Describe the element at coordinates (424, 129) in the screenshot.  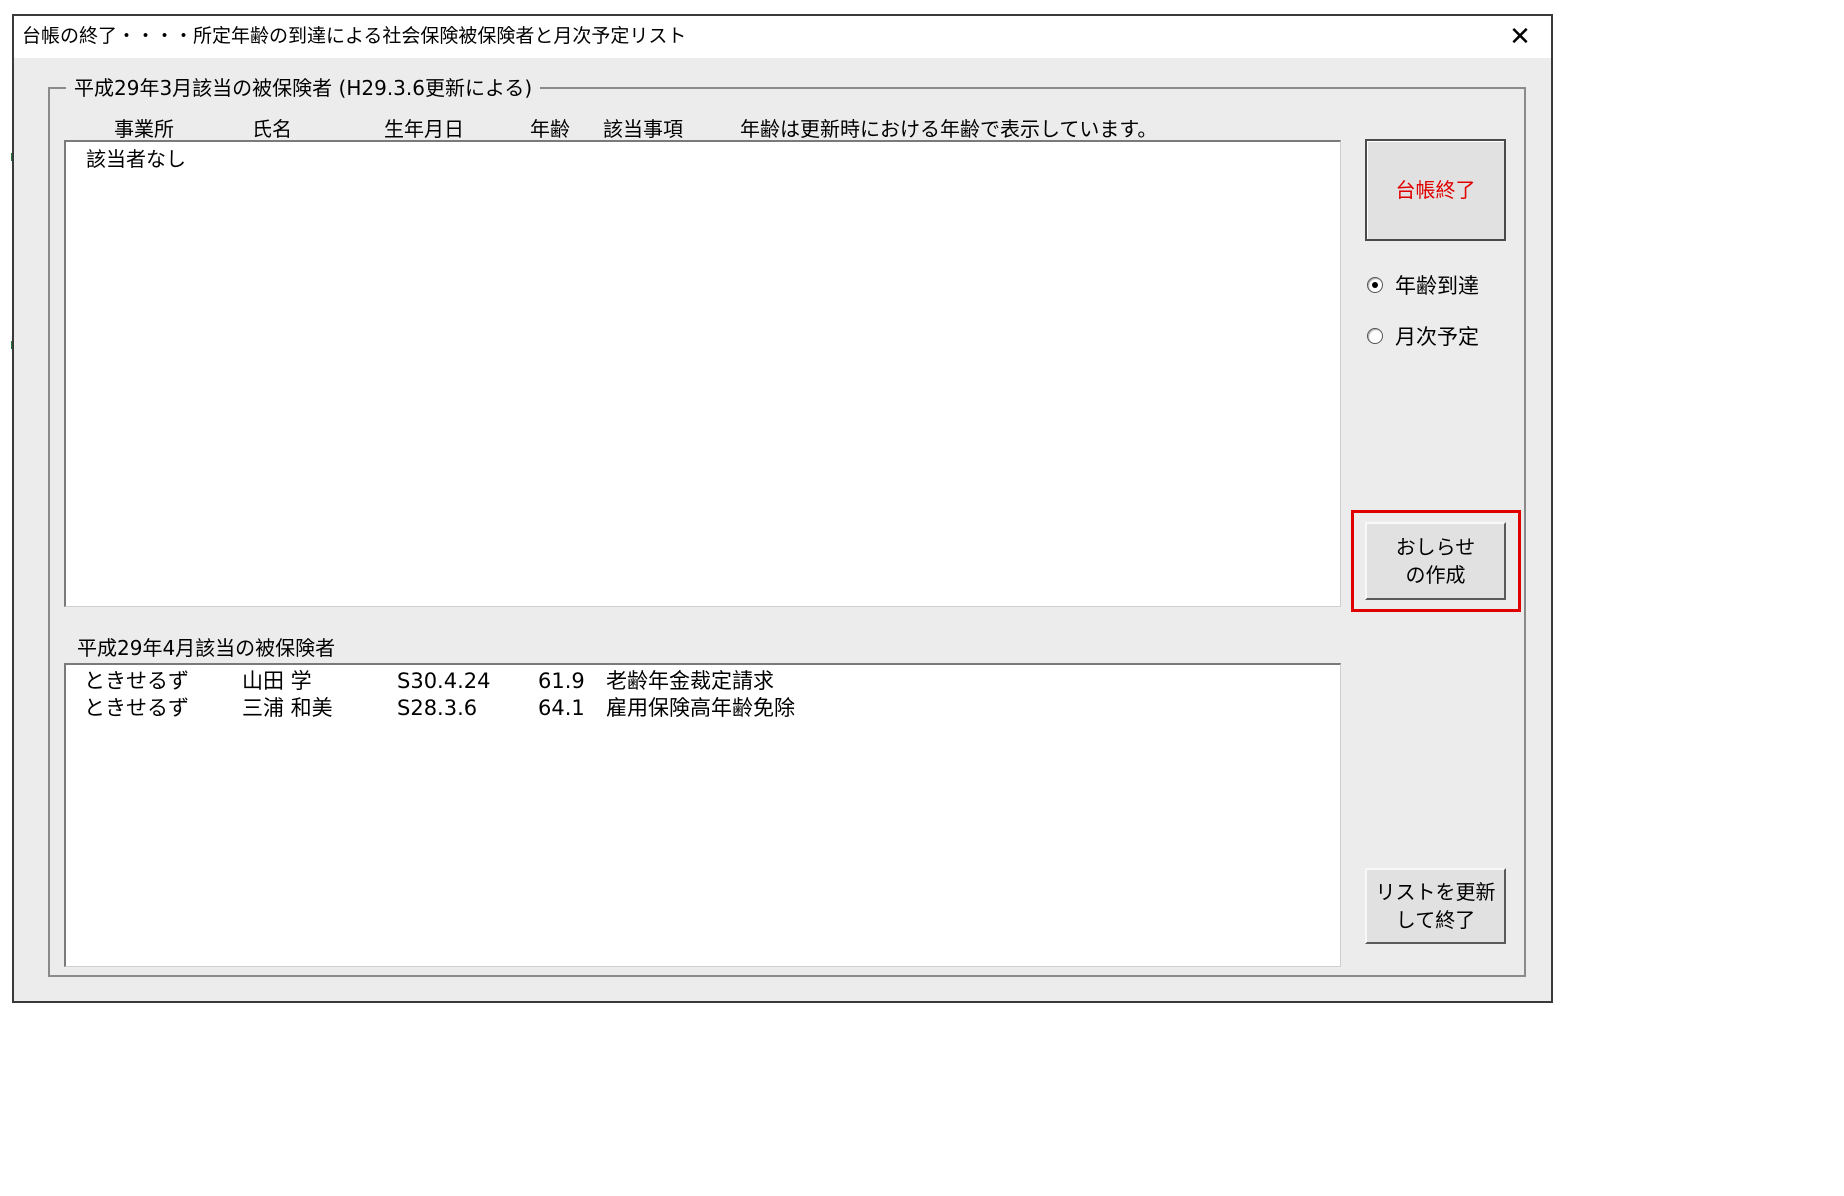
I see `column-header-birthdate: 生年月日` at that location.